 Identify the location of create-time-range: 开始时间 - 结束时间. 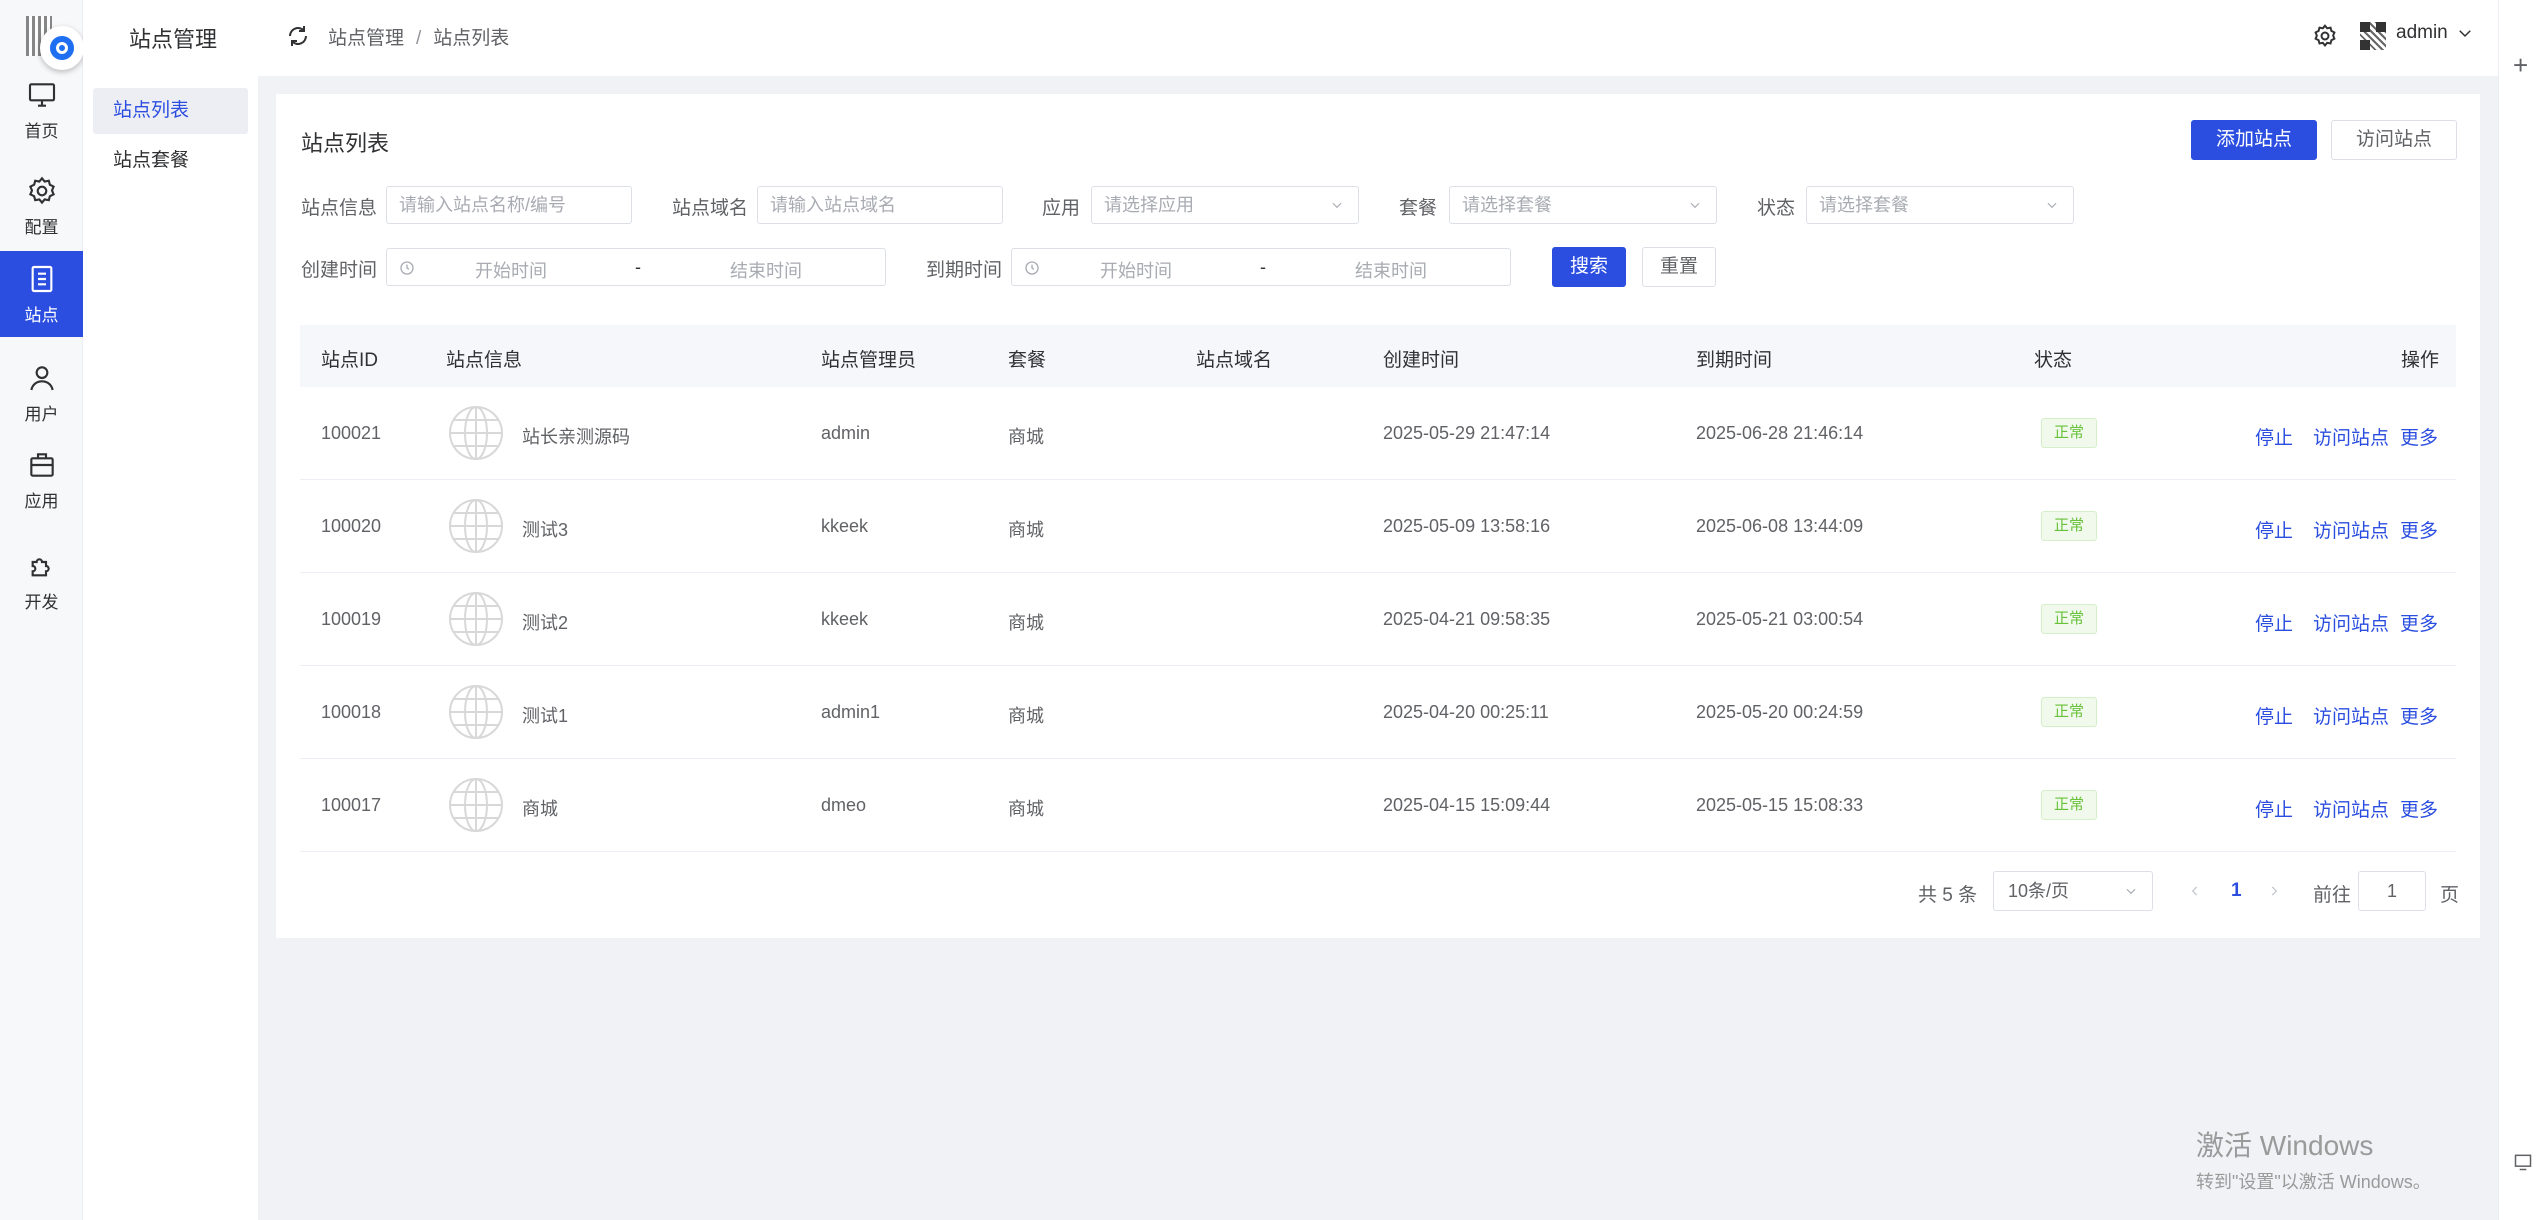
(636, 267).